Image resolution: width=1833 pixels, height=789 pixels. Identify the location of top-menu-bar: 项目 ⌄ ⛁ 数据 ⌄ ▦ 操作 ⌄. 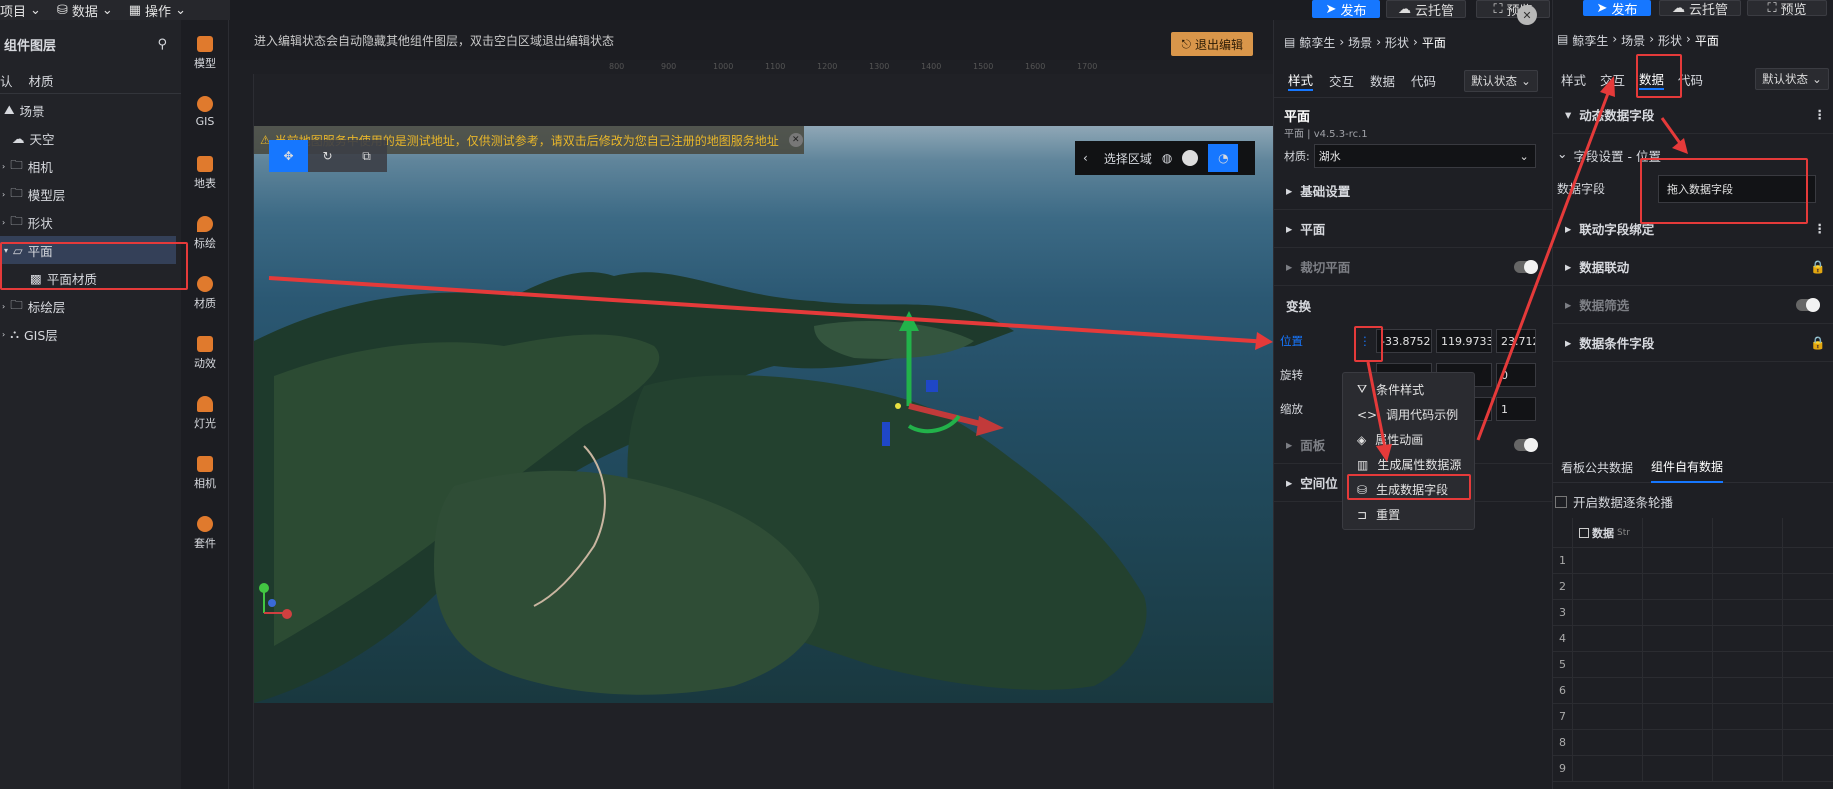
(115, 10).